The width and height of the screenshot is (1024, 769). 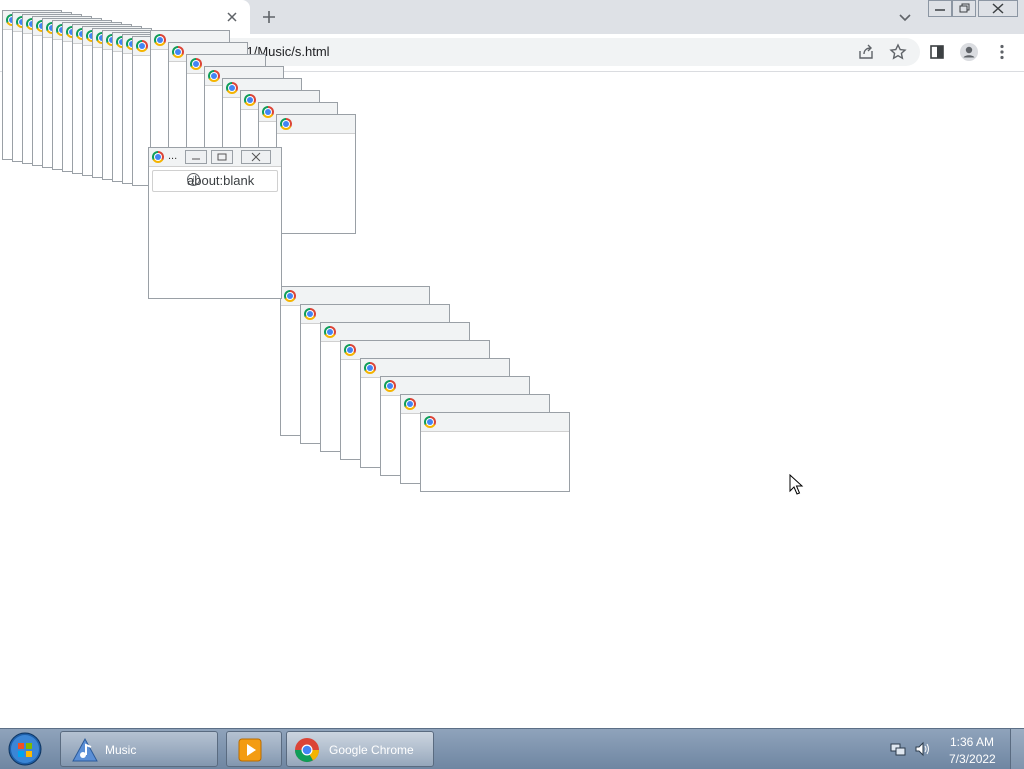 I want to click on network-icon, so click(x=898, y=749).